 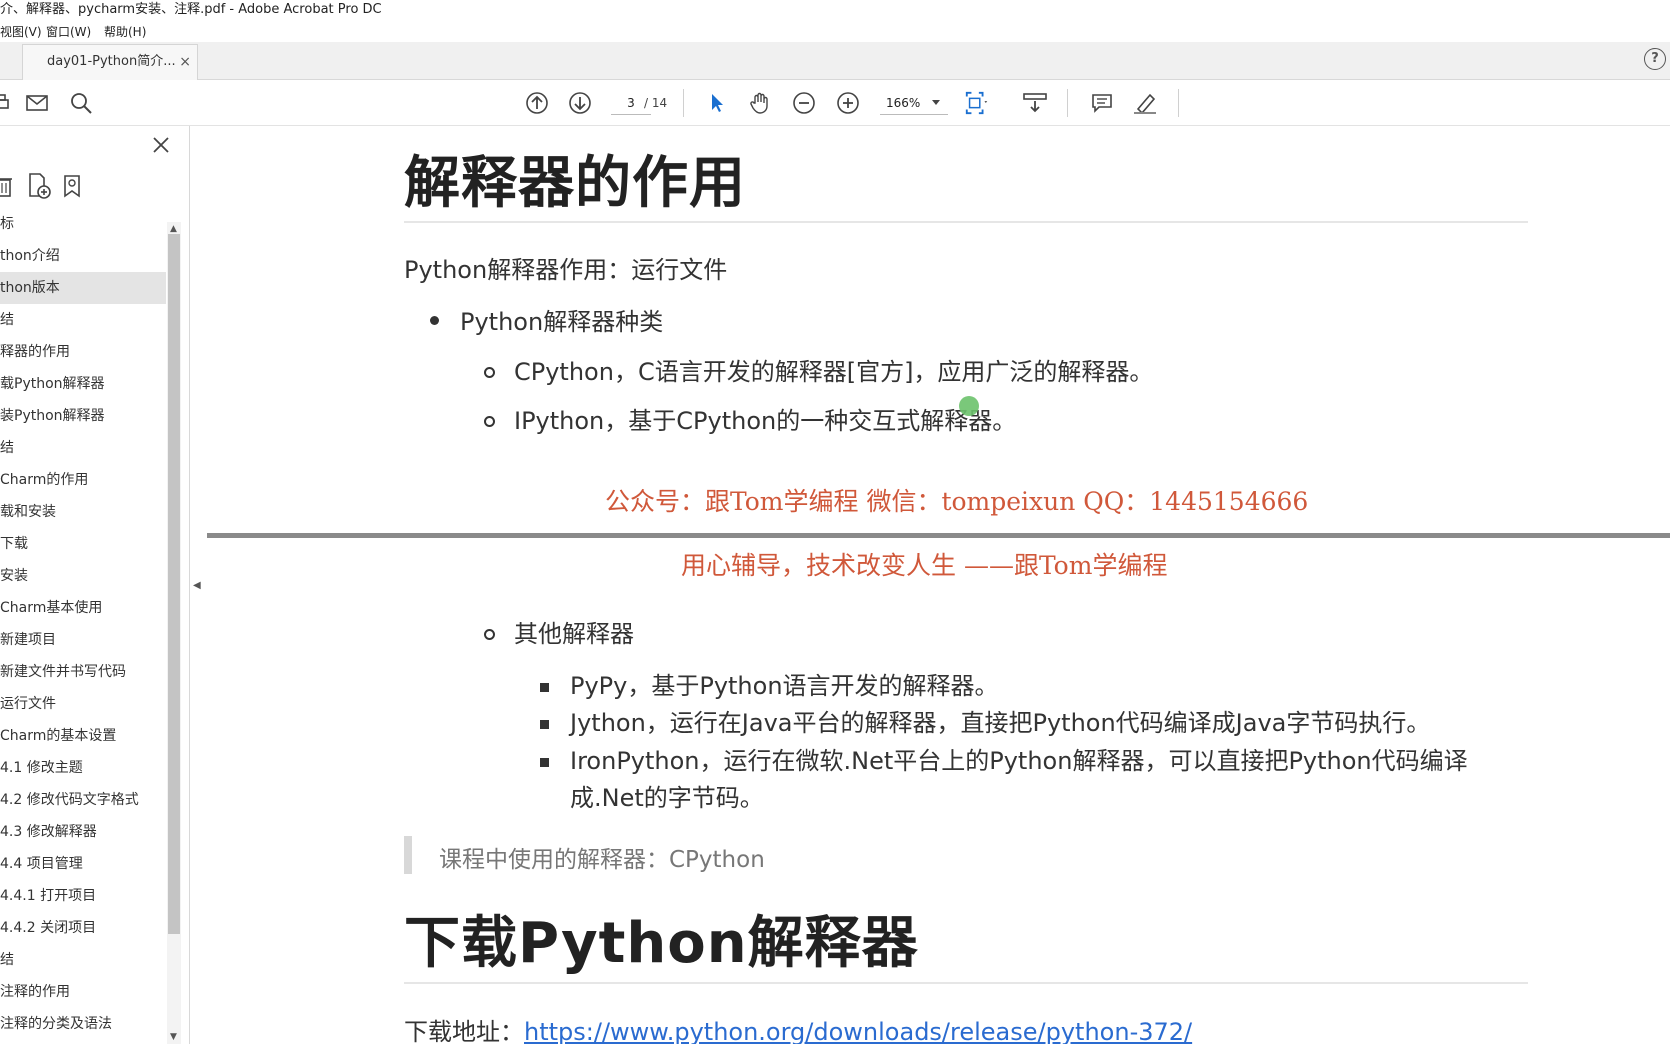 What do you see at coordinates (185, 62) in the screenshot?
I see `tab-close-icon: ×` at bounding box center [185, 62].